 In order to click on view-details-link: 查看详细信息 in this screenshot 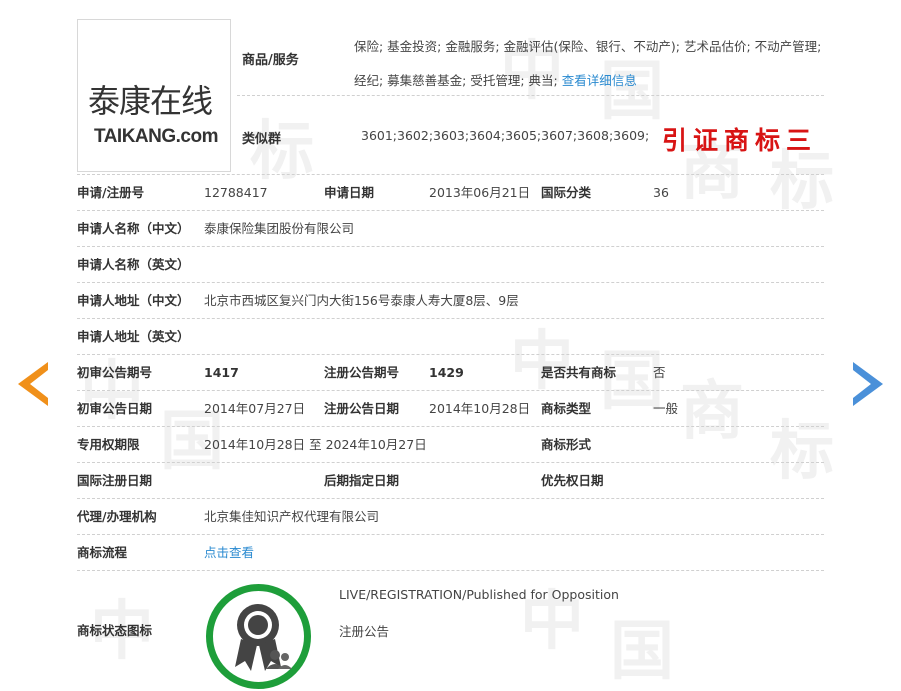, I will do `click(599, 80)`.